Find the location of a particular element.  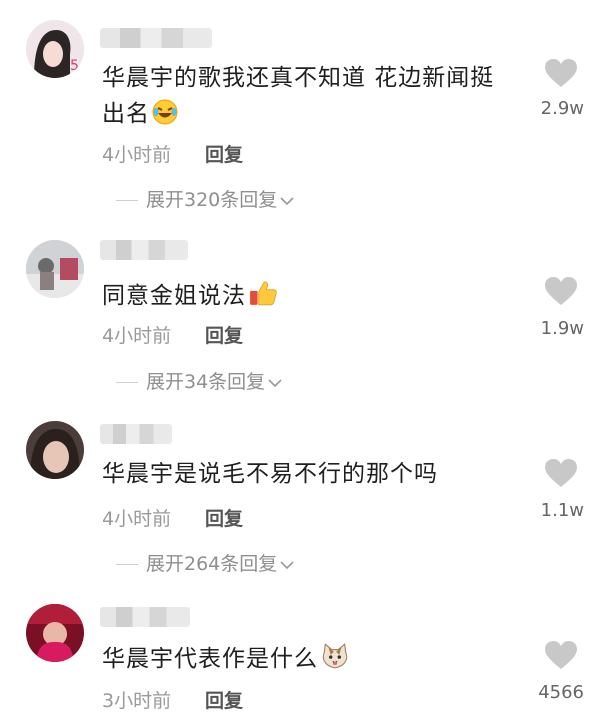

expand-replies-button: 展开264条回复 is located at coordinates (205, 562).